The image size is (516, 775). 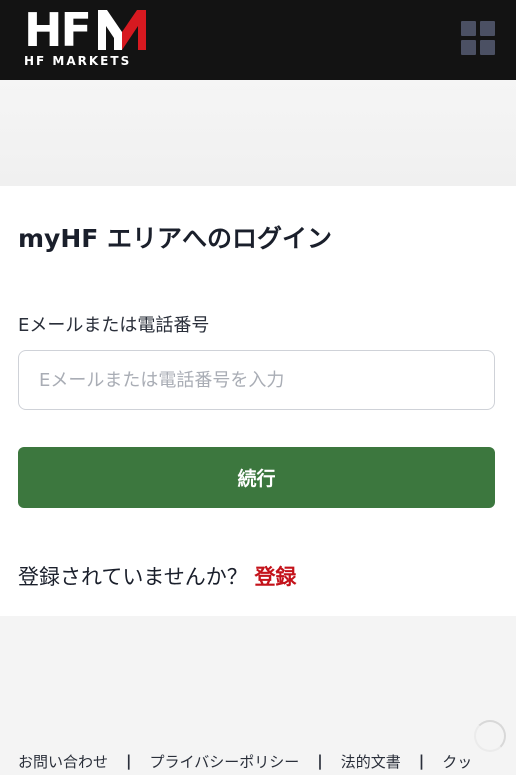 What do you see at coordinates (43, 30) in the screenshot?
I see `logo-letter-h: H` at bounding box center [43, 30].